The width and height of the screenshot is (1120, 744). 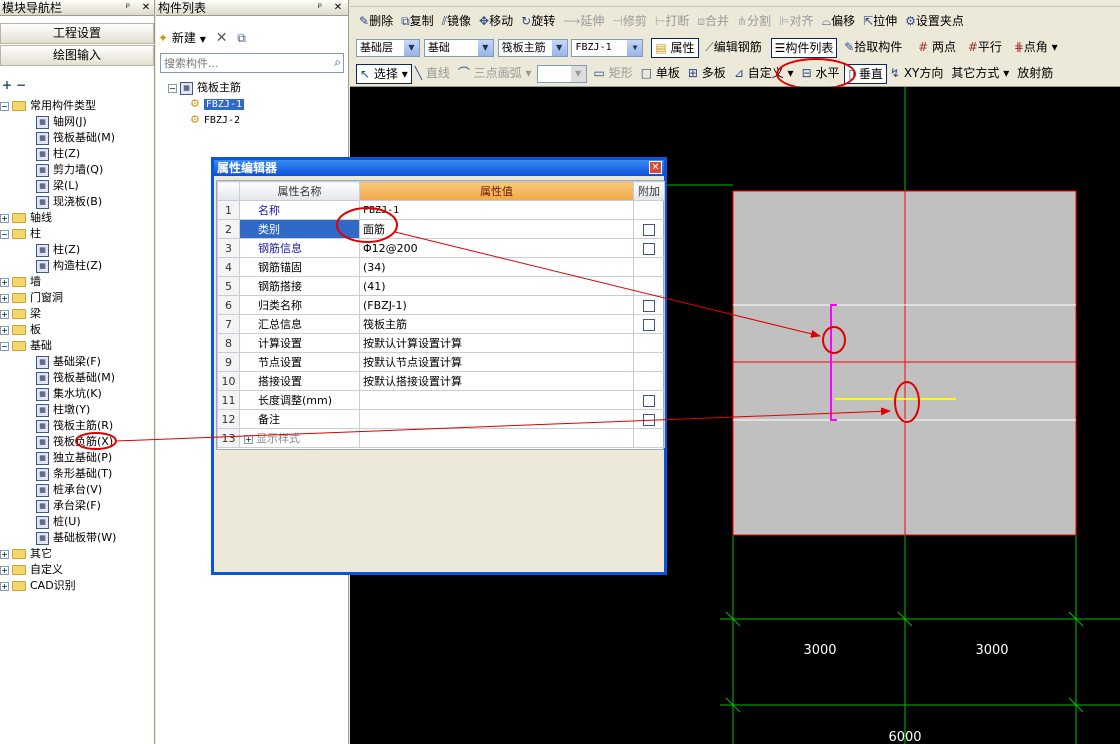 I want to click on tree-item: ▦ 构造柱(Z), so click(x=77, y=266).